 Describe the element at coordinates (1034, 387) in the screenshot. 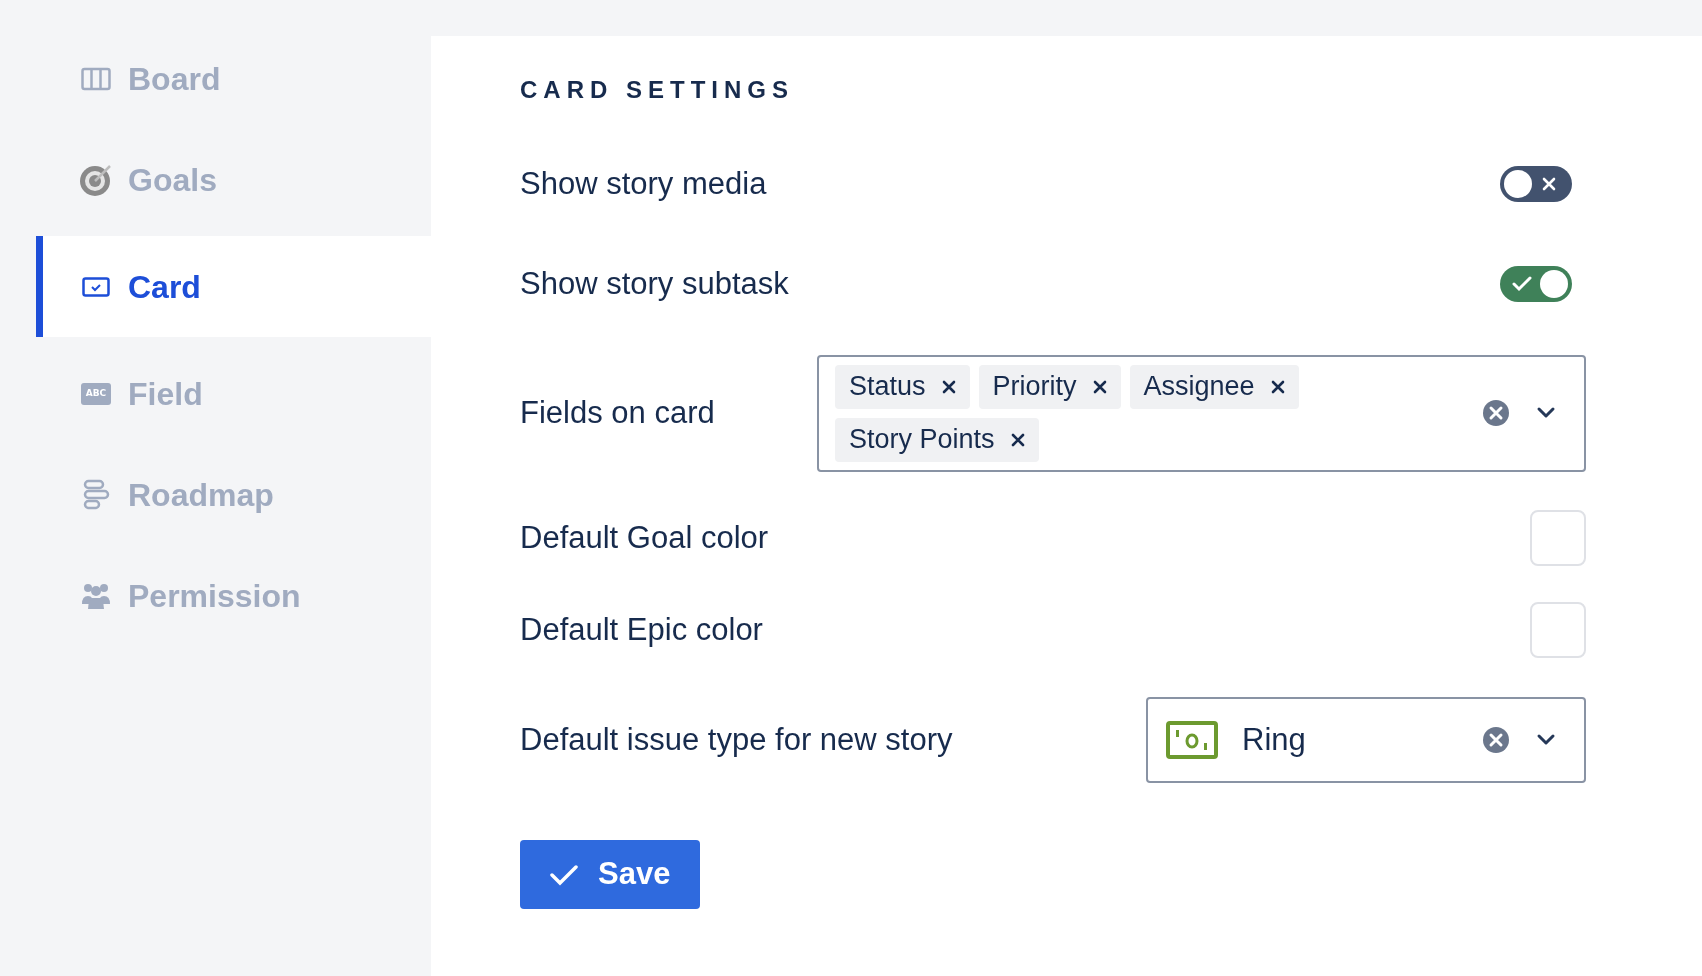

I see `tag-label: Priority` at that location.